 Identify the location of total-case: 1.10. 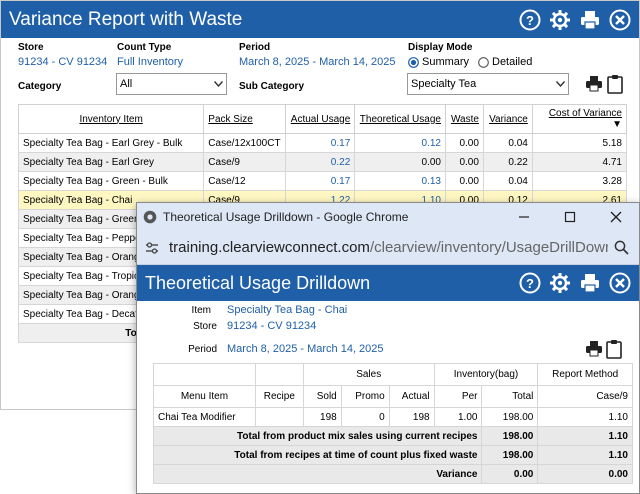
(585, 436).